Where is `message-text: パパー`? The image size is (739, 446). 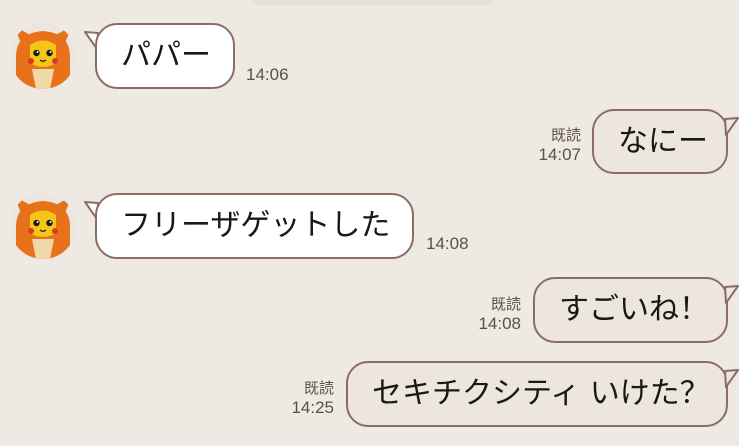
message-text: パパー is located at coordinates (166, 55).